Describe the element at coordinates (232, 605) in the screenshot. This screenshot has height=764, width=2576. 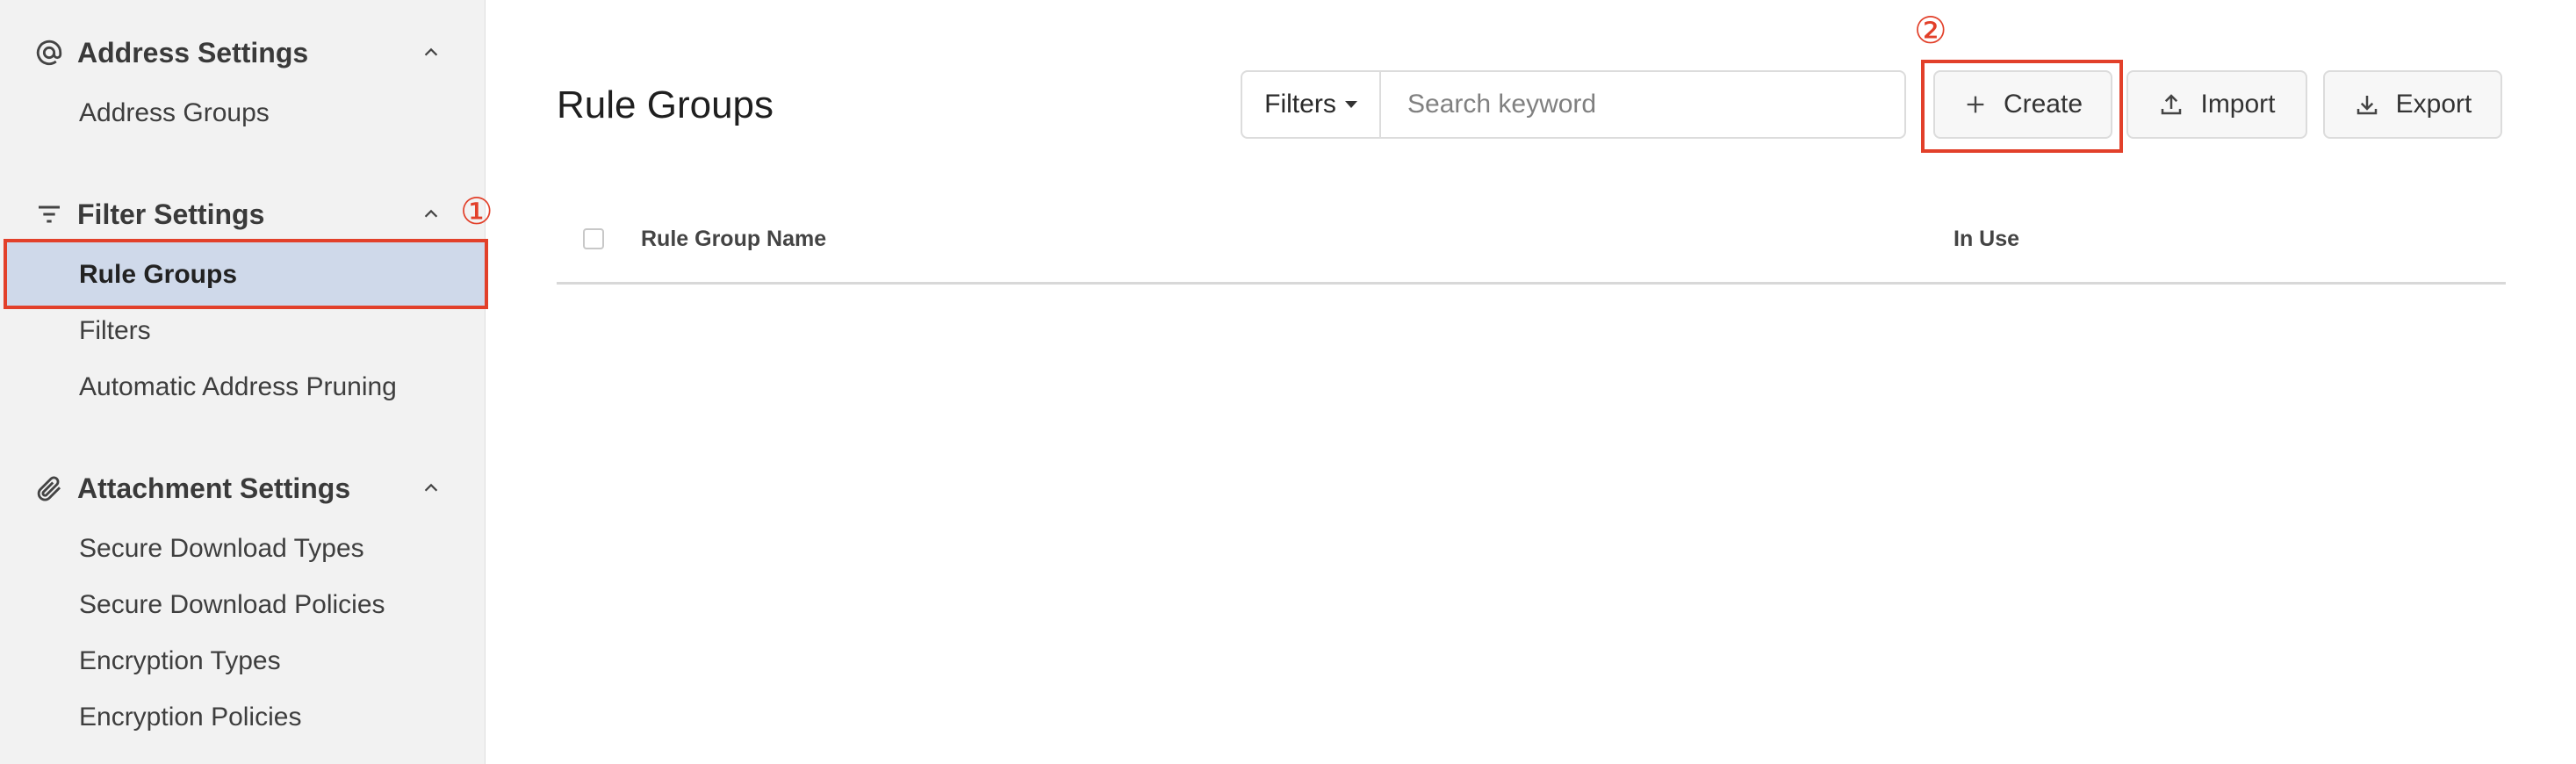
I see `sidebar-item-secure-download-policies: Secure Download Policies` at that location.